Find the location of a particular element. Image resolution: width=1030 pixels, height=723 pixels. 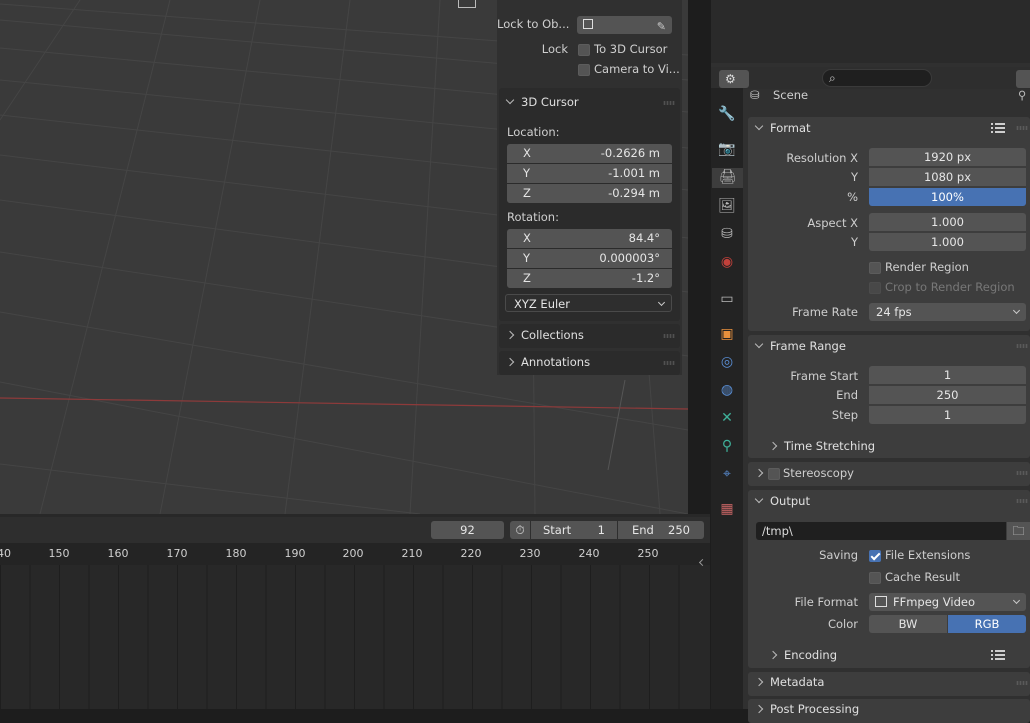

render-tab-icon: 📷 is located at coordinates (727, 149).